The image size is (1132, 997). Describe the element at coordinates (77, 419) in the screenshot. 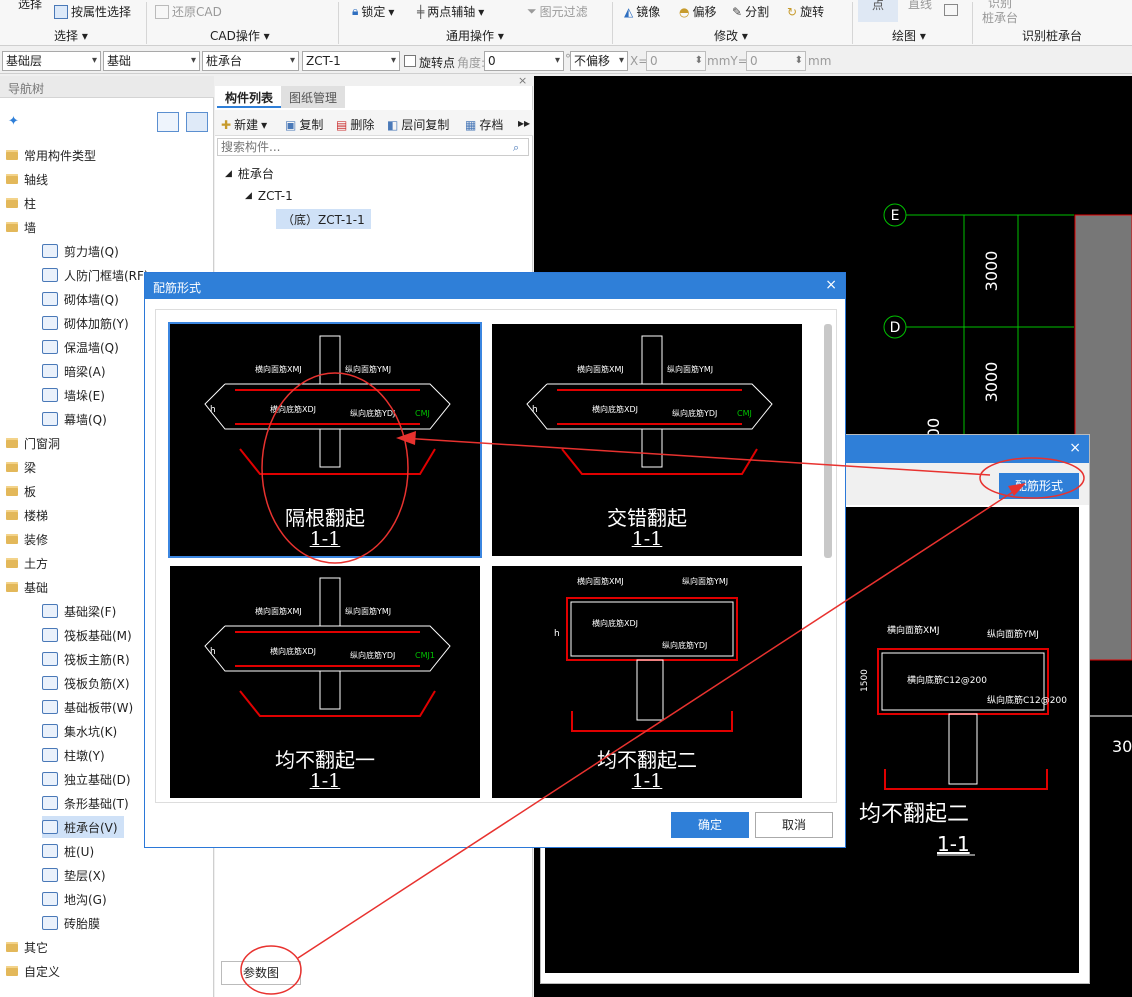

I see `nav-item: 幕墙(Q)` at that location.